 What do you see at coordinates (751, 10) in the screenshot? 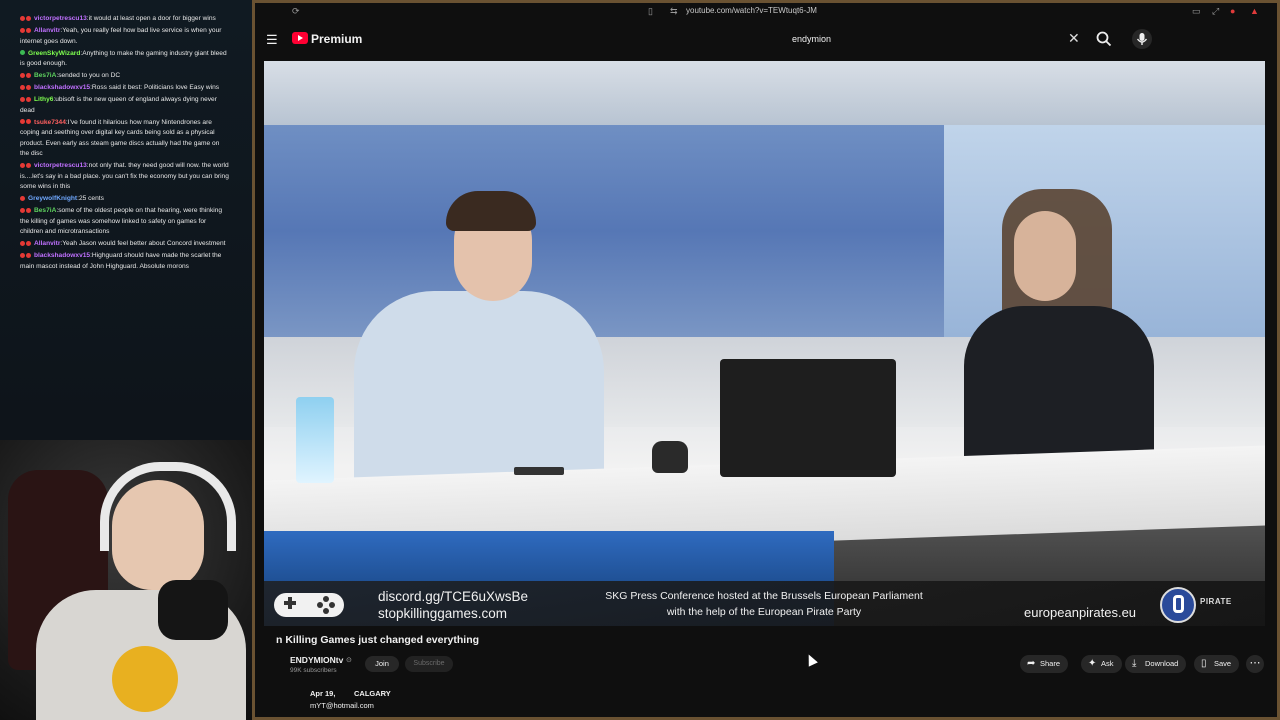
I see `url-text: youtube.com/watch?v=TEWtuqt6-JM` at bounding box center [751, 10].